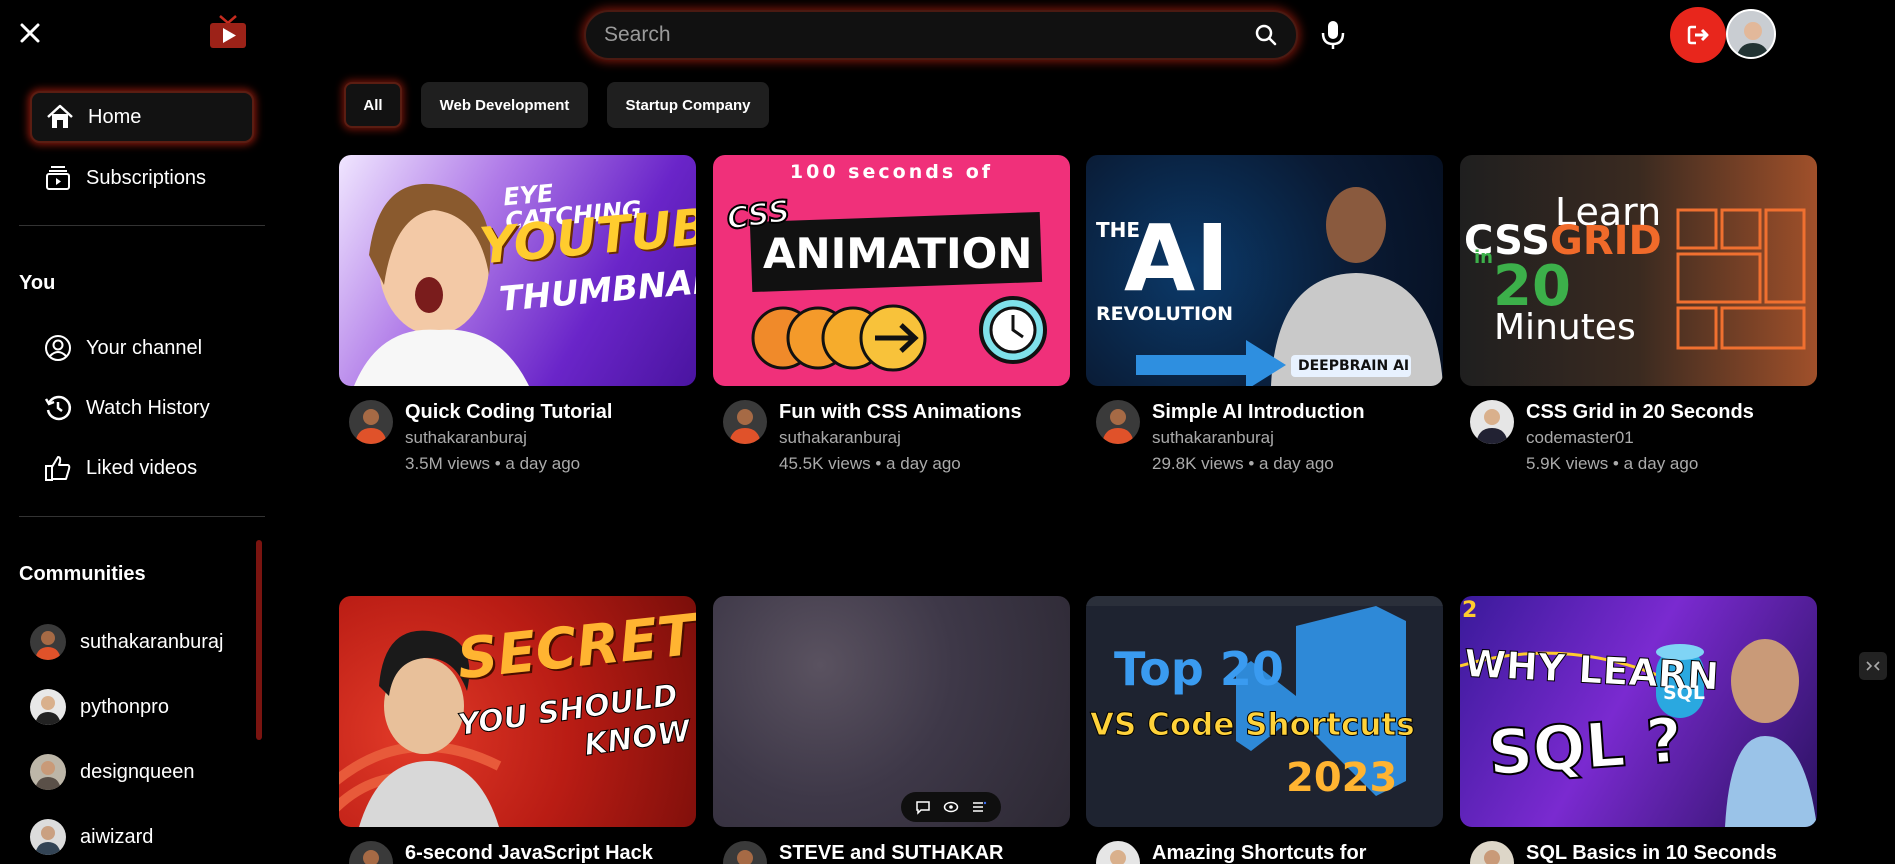  Describe the element at coordinates (1565, 327) in the screenshot. I see `thumbnail-text: Minutes` at that location.